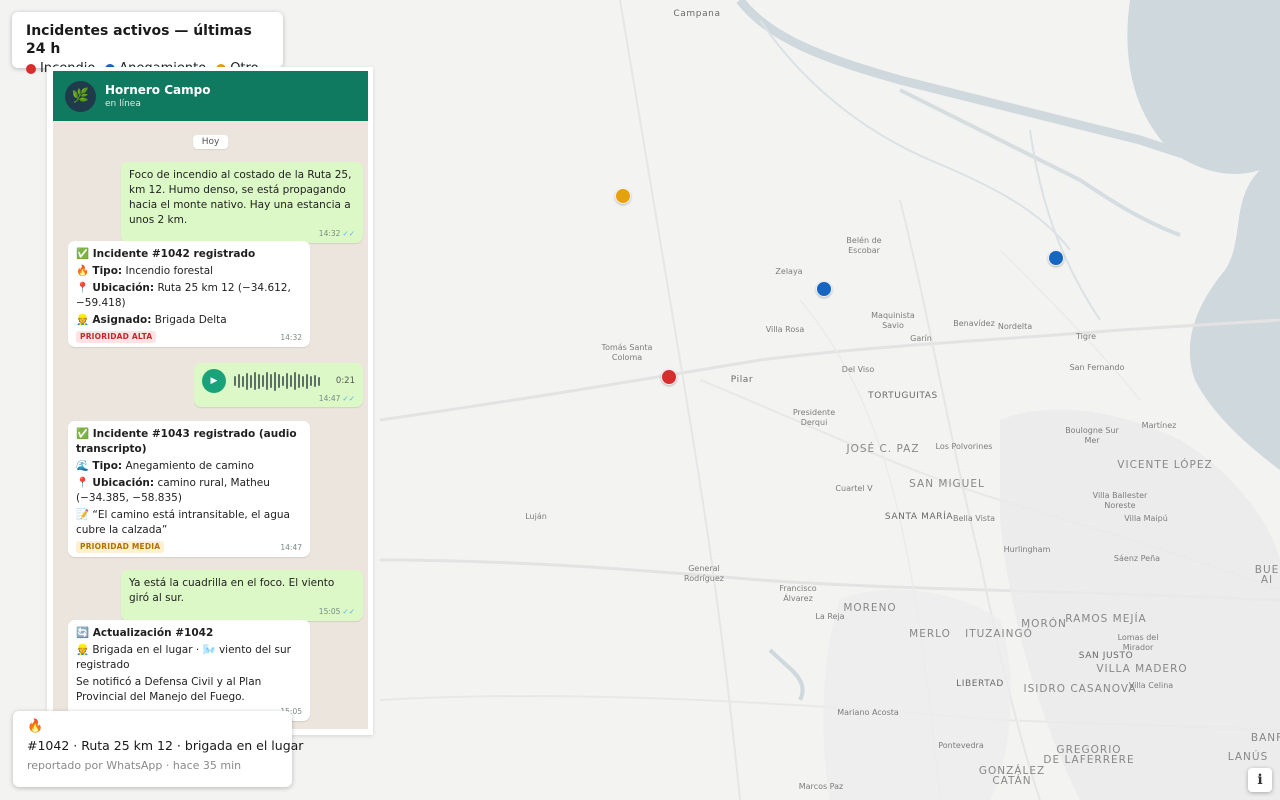  Describe the element at coordinates (854, 488) in the screenshot. I see `map-place-label: Cuartel V` at that location.